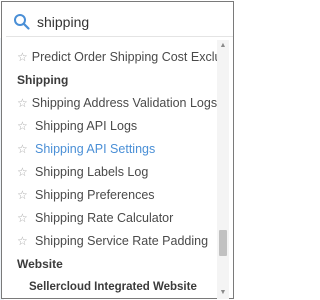 The height and width of the screenshot is (300, 320). What do you see at coordinates (122, 240) in the screenshot?
I see `menu-item-label: Shipping Service Rate Padding` at bounding box center [122, 240].